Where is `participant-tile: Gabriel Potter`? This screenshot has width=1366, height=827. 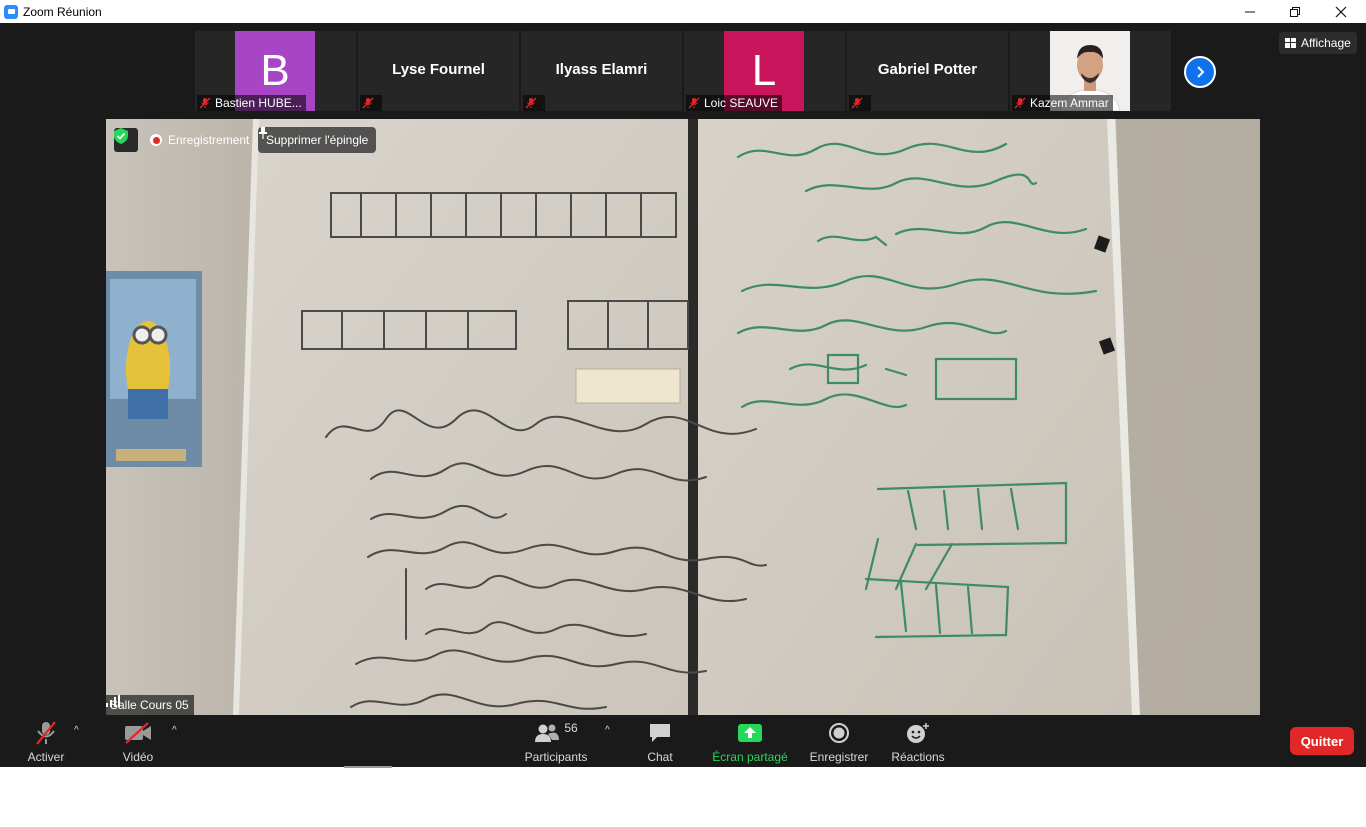
participant-tile: Gabriel Potter is located at coordinates (927, 71).